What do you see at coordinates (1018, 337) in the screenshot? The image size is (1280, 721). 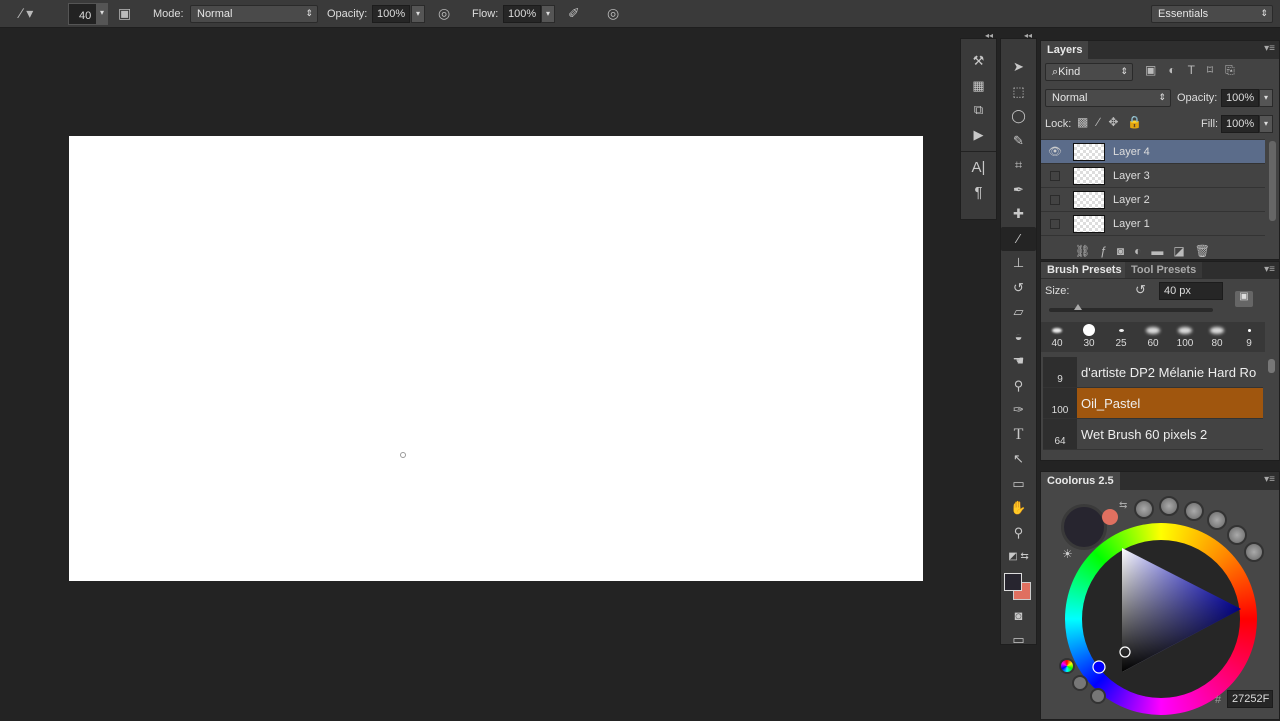 I see `paint-bucket-tool-icon: ◒` at bounding box center [1018, 337].